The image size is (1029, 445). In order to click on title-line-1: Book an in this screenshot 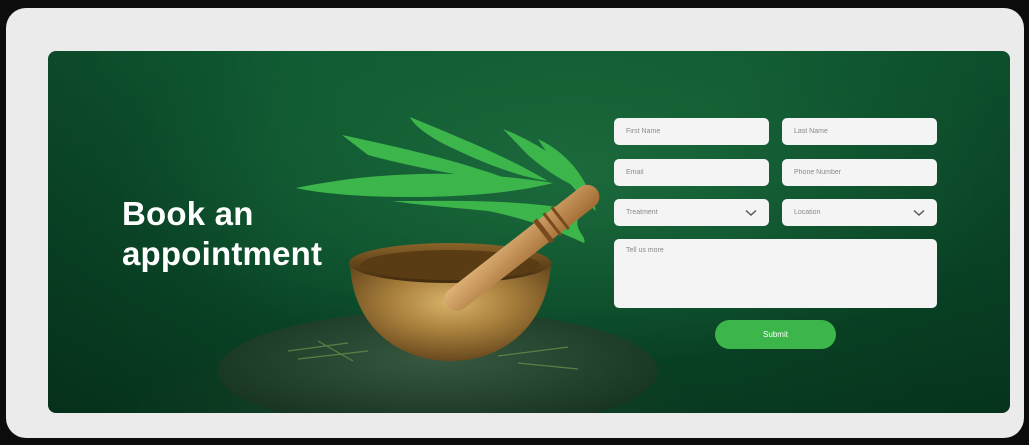, I will do `click(188, 213)`.